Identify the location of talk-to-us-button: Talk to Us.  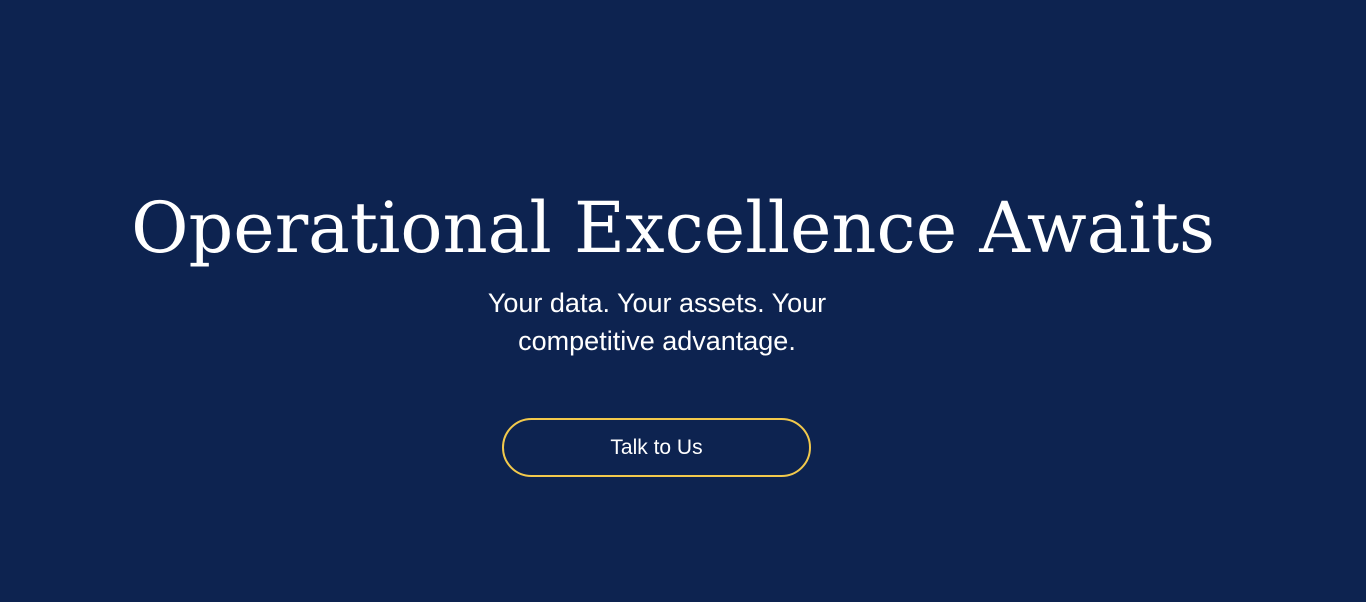
(656, 447).